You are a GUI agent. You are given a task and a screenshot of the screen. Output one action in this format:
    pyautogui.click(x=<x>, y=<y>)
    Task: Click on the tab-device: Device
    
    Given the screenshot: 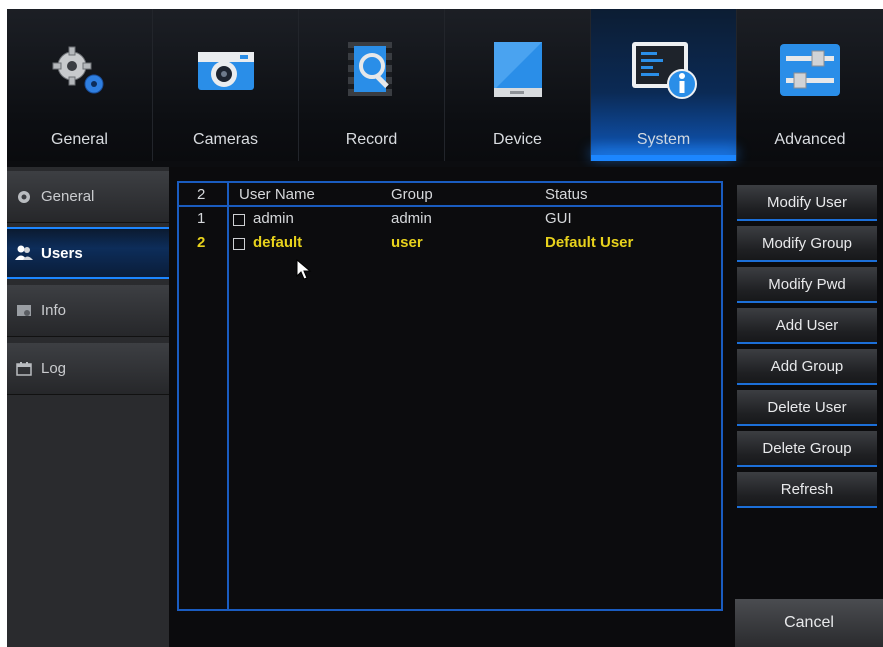 What is the action you would take?
    pyautogui.click(x=518, y=85)
    